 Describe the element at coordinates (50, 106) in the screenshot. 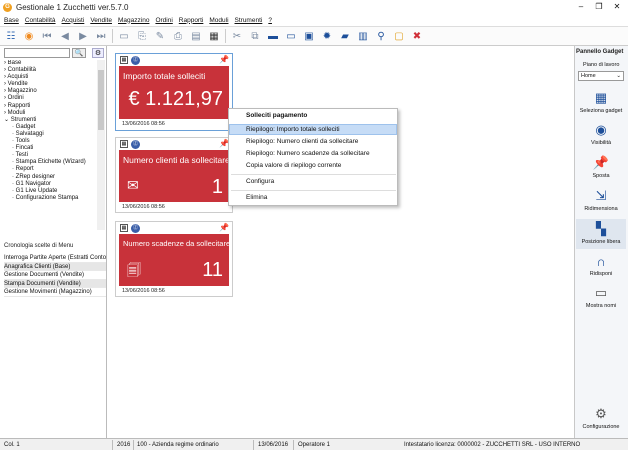

I see `tree-item: › Rapporti` at that location.